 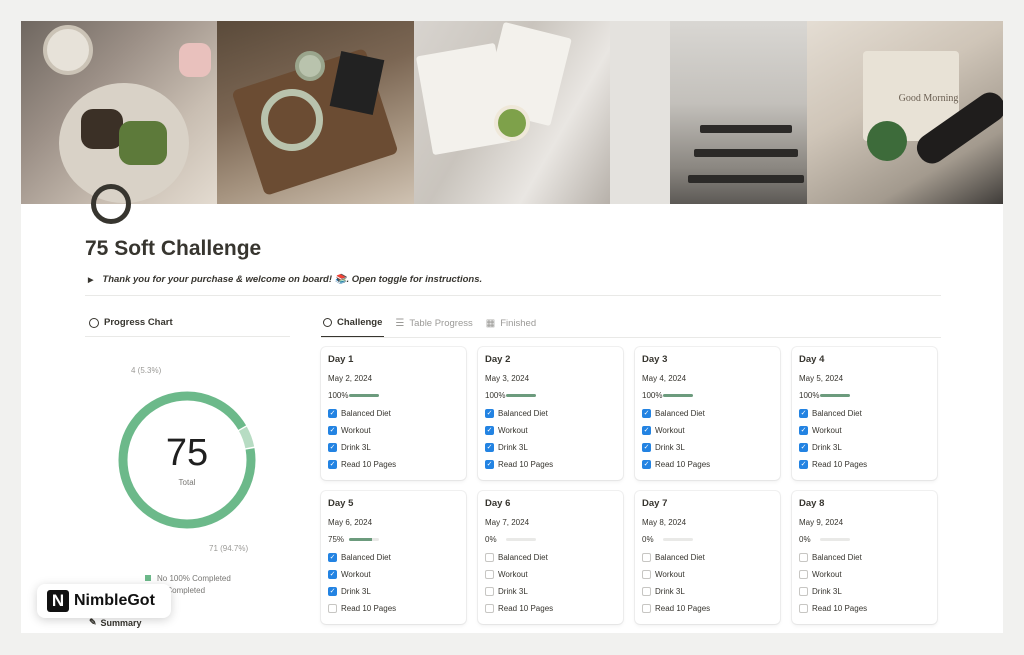 I want to click on progress-chart-heading: Progress Chart, so click(x=131, y=322).